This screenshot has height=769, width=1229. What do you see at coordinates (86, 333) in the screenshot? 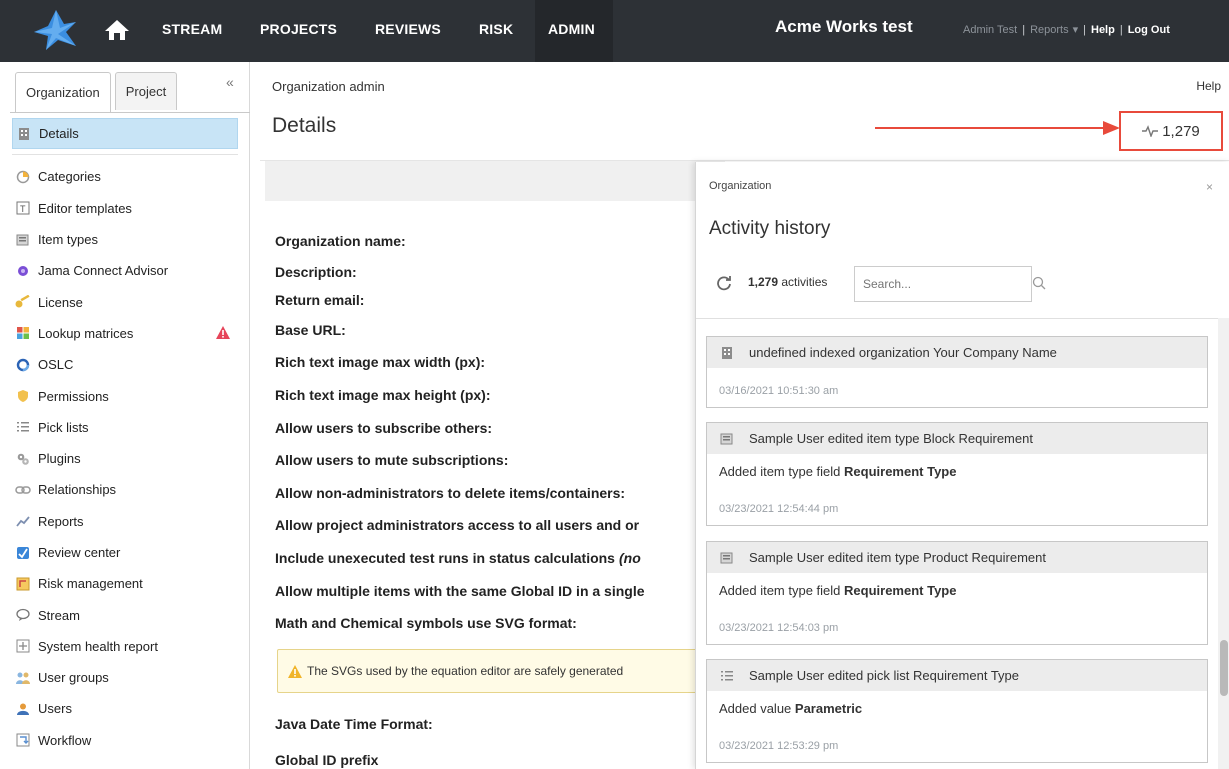
I see `sidebar-item-label: Lookup matrices` at bounding box center [86, 333].